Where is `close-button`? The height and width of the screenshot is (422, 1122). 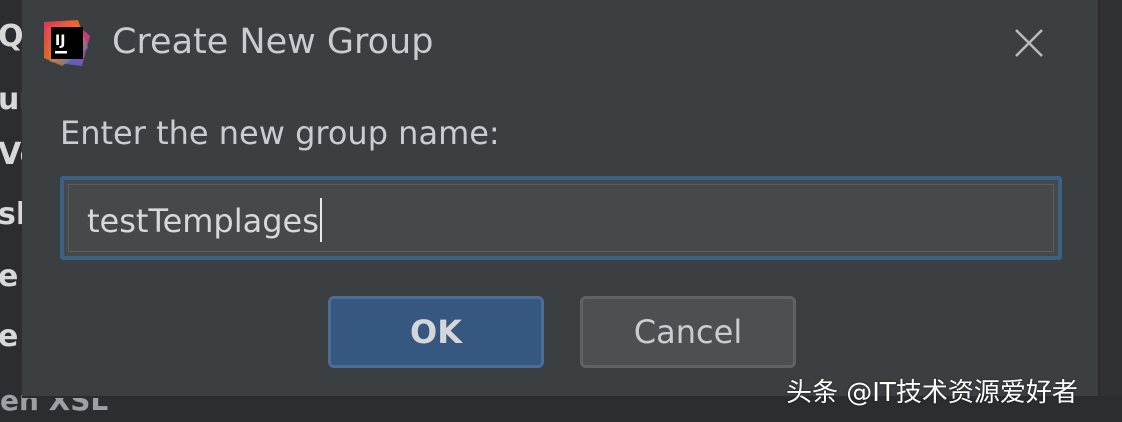
close-button is located at coordinates (1029, 43).